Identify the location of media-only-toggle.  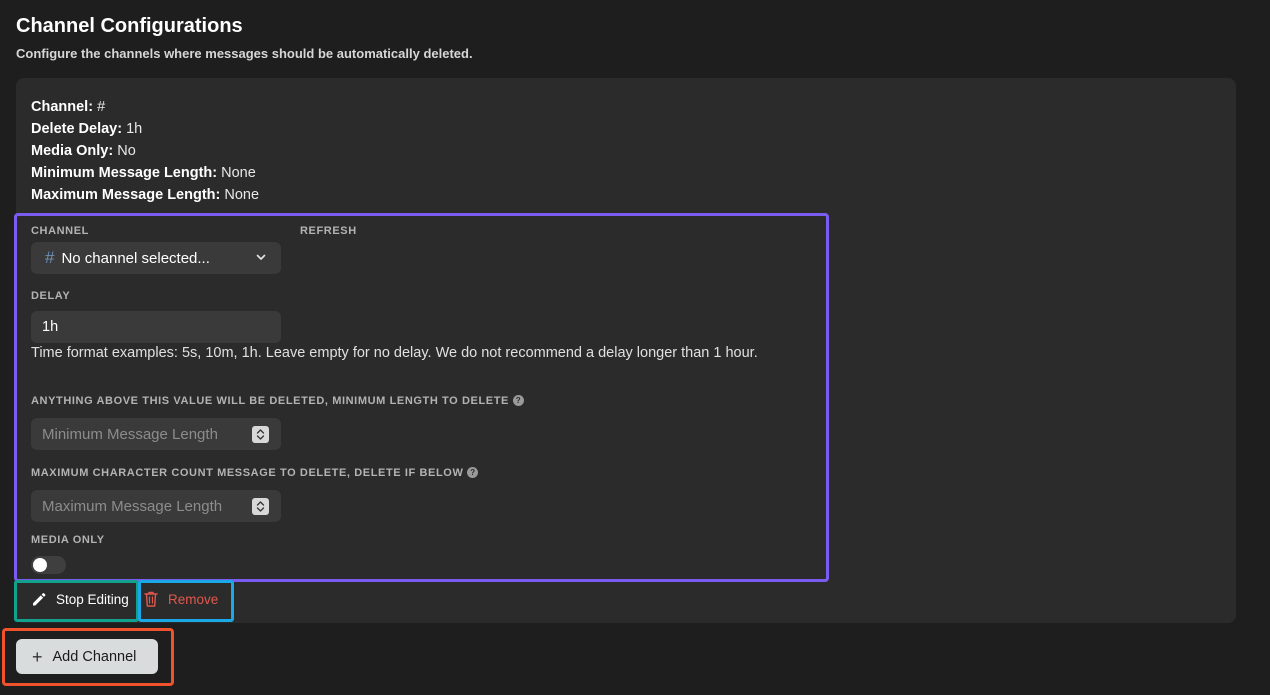
(48, 565).